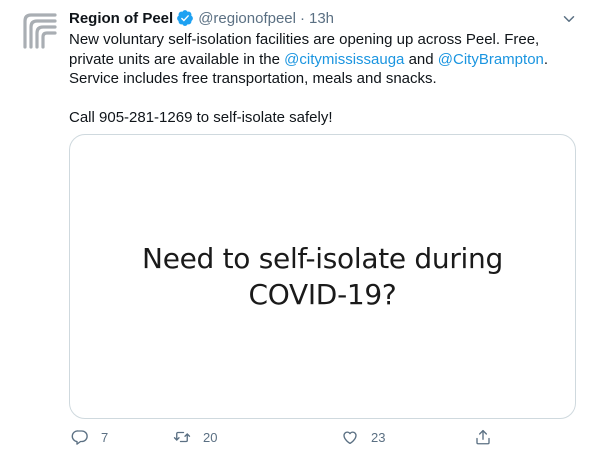 Image resolution: width=590 pixels, height=452 pixels. I want to click on verified-badge-icon, so click(185, 18).